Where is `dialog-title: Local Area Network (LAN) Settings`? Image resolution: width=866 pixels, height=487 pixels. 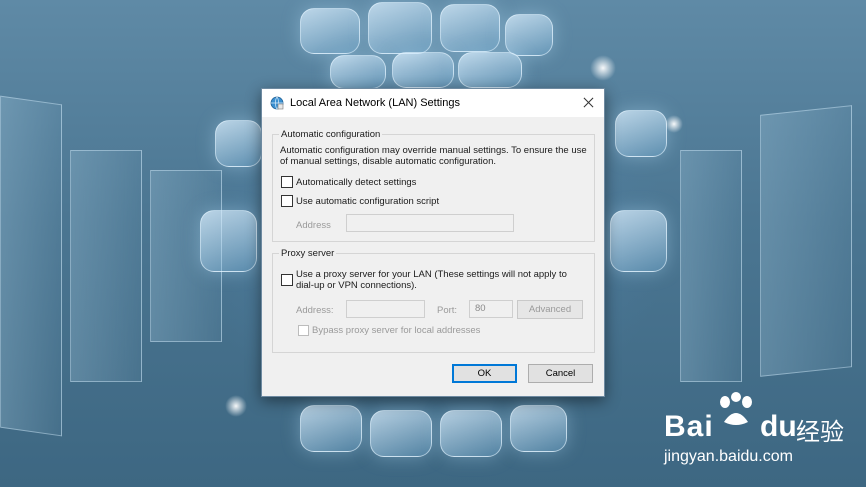 dialog-title: Local Area Network (LAN) Settings is located at coordinates (375, 103).